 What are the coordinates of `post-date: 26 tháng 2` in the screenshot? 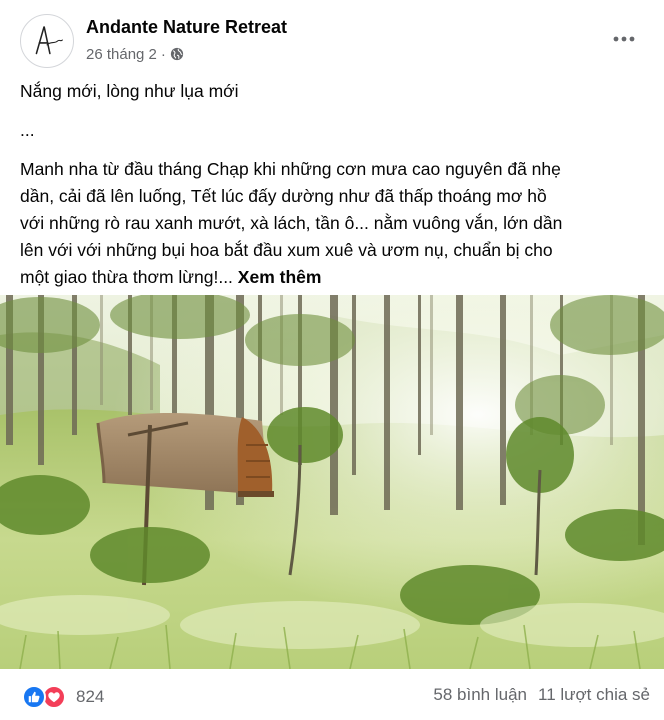 It's located at (121, 54).